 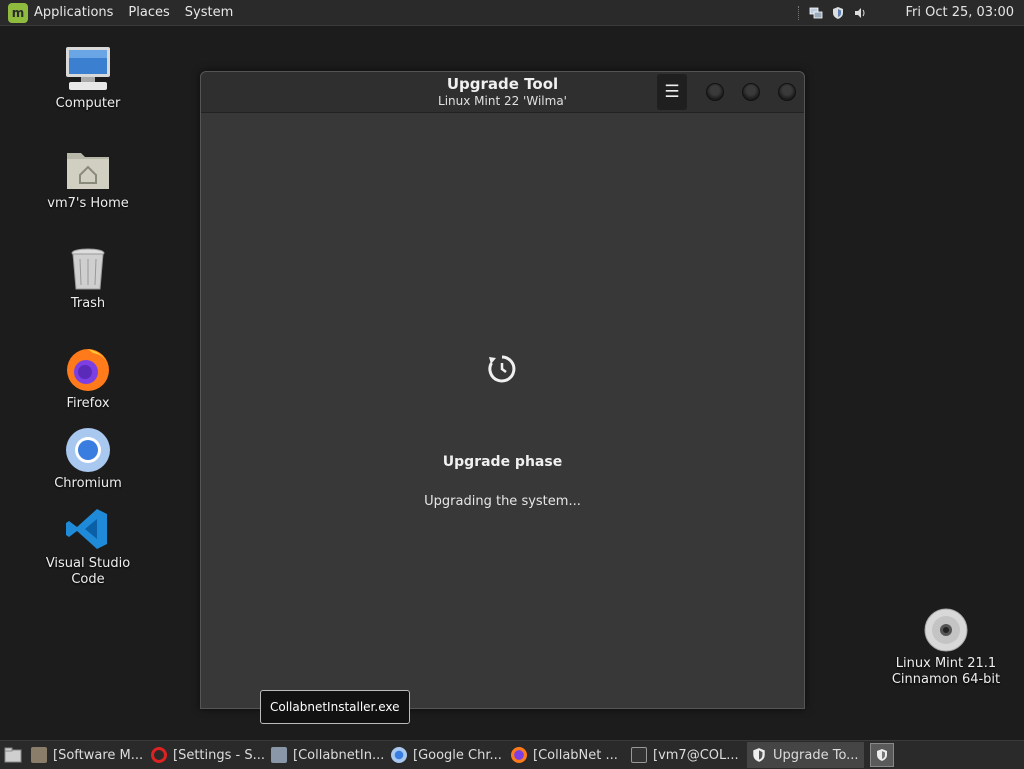 What do you see at coordinates (946, 663) in the screenshot?
I see `disc-label-line1: Linux Mint 21.1` at bounding box center [946, 663].